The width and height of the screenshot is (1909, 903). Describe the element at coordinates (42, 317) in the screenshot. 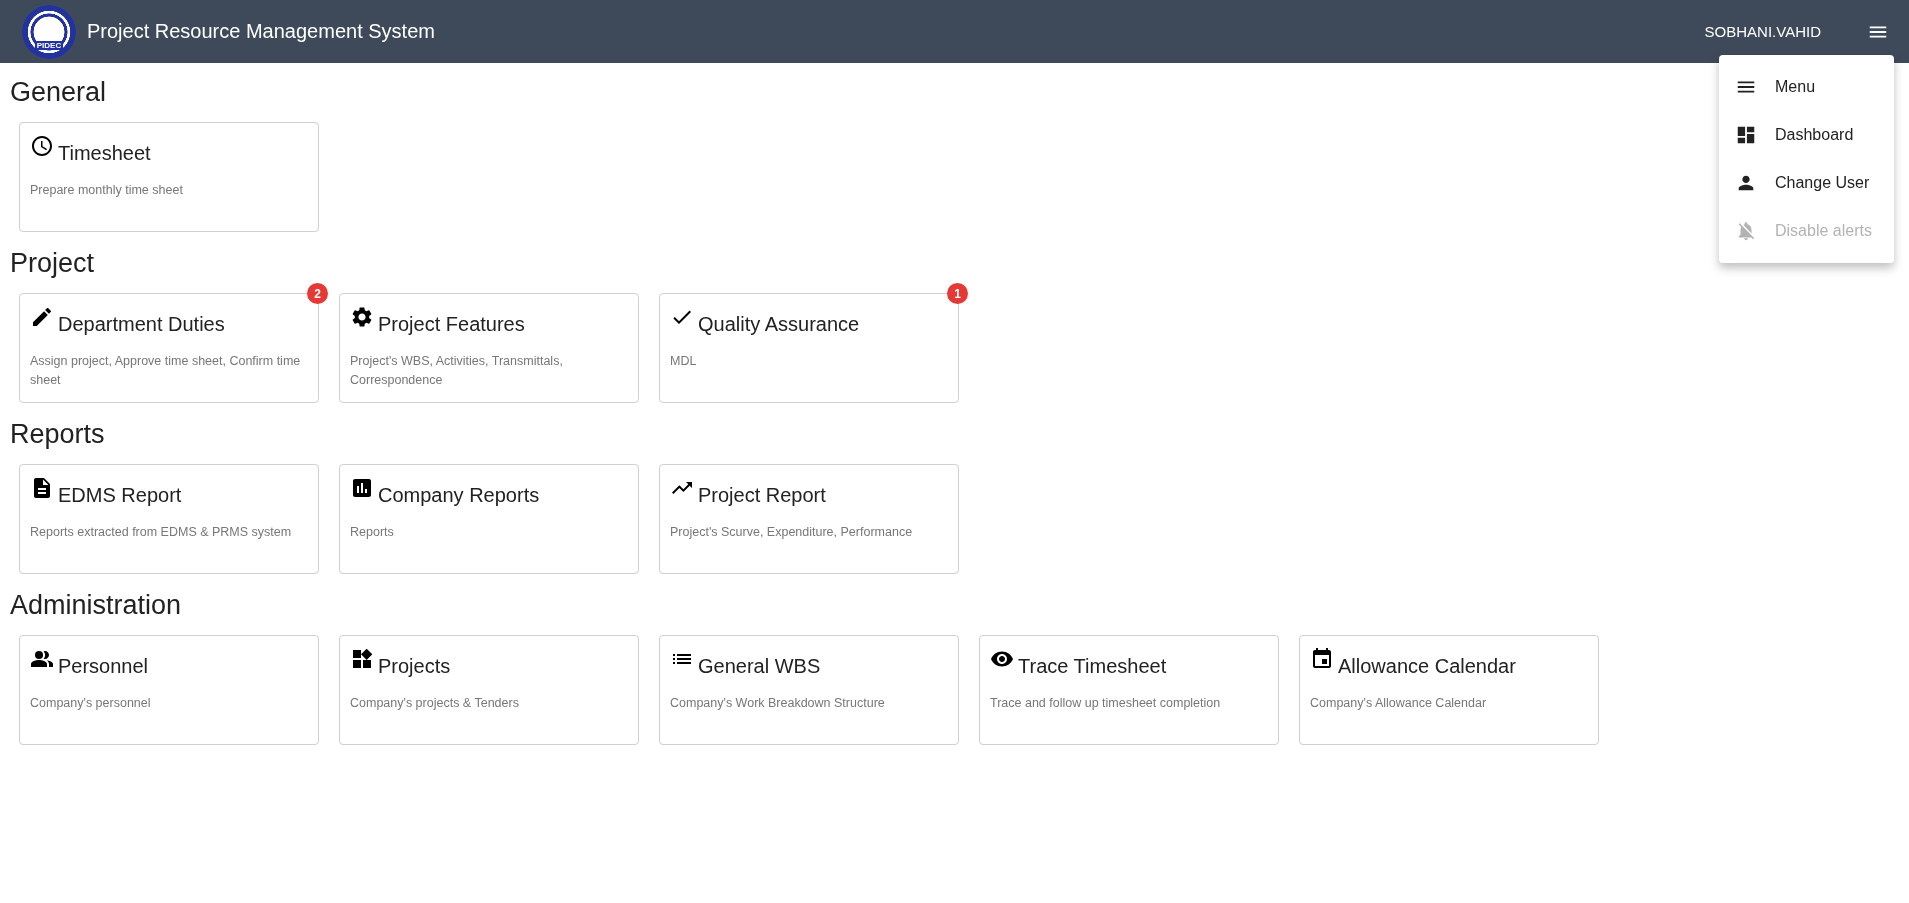

I see `pencil-icon` at that location.